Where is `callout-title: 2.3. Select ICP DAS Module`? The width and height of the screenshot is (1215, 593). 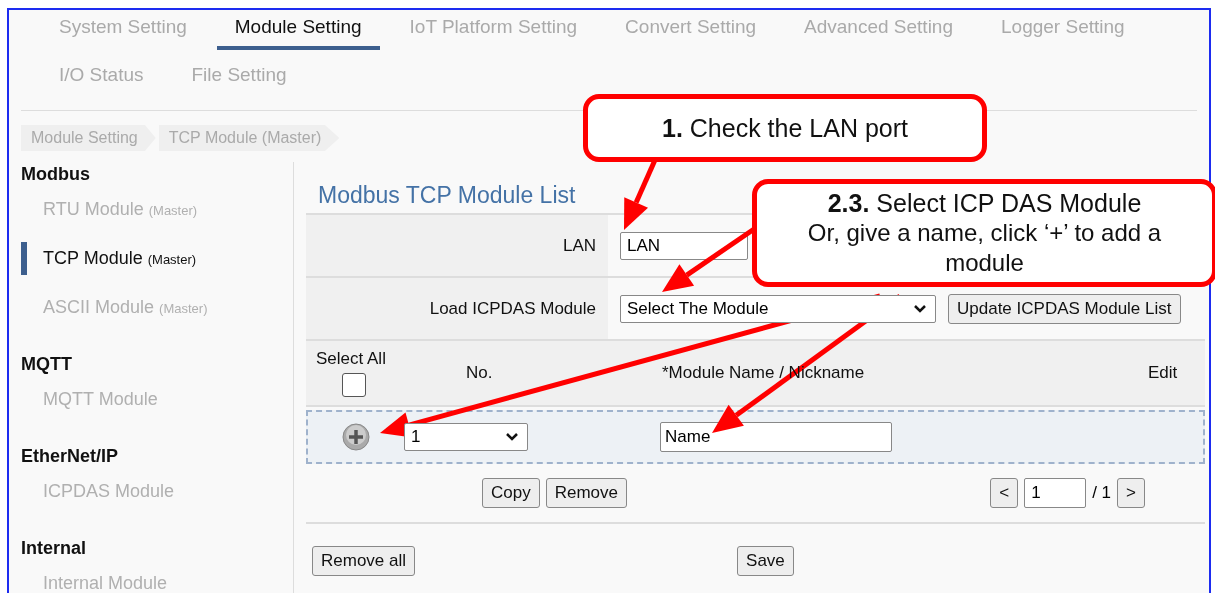
callout-title: 2.3. Select ICP DAS Module is located at coordinates (984, 203).